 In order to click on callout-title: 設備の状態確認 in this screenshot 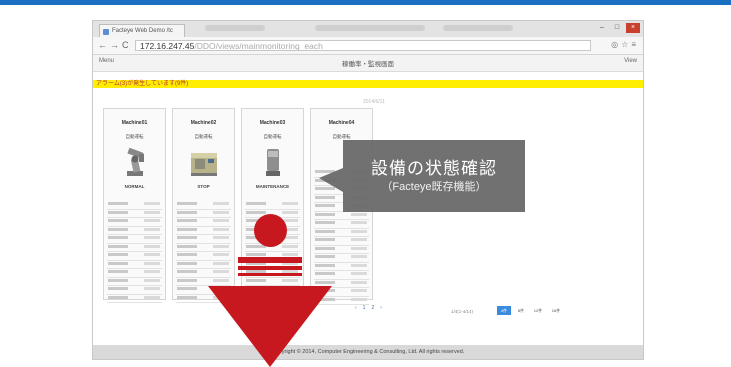, I will do `click(434, 168)`.